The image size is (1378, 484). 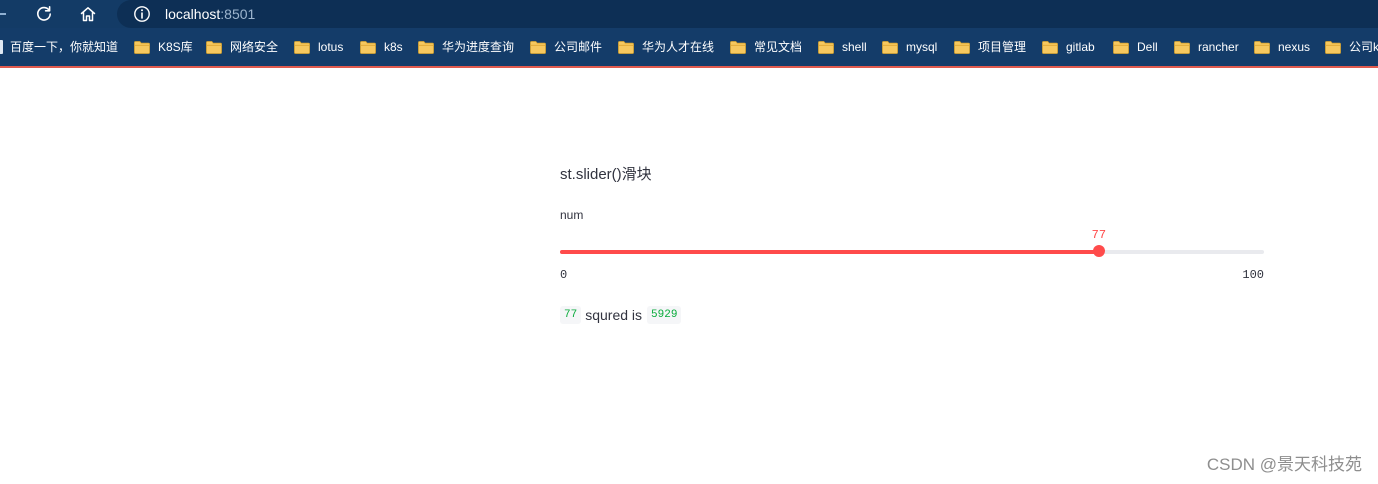 I want to click on bookmark-k8s-lib: K8S库, so click(x=163, y=47).